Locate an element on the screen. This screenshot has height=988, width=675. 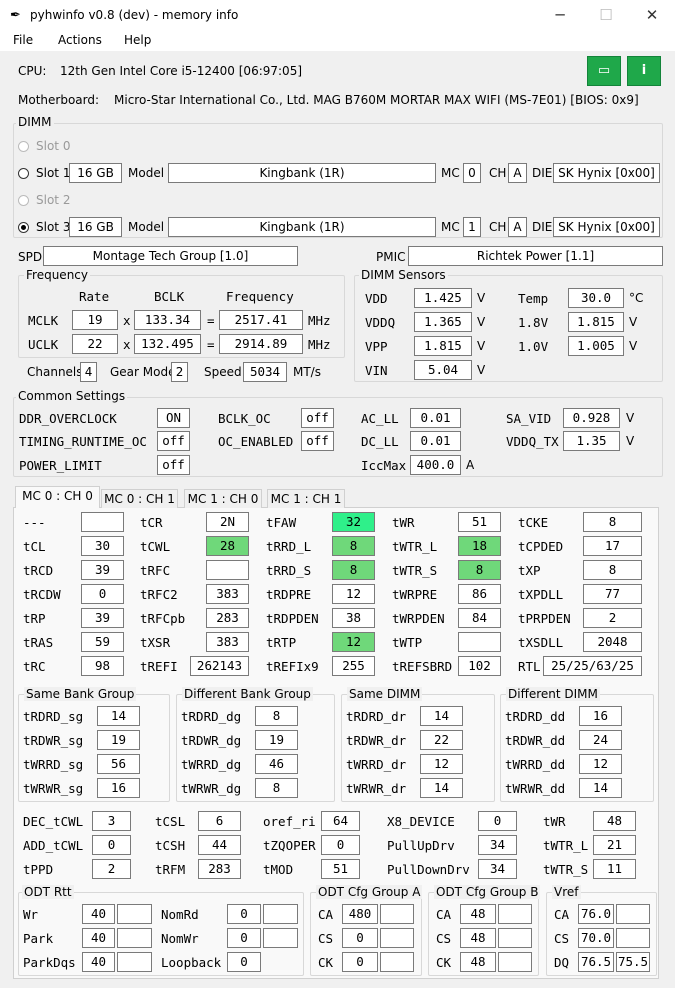
save-icon: ▭ is located at coordinates (604, 70).